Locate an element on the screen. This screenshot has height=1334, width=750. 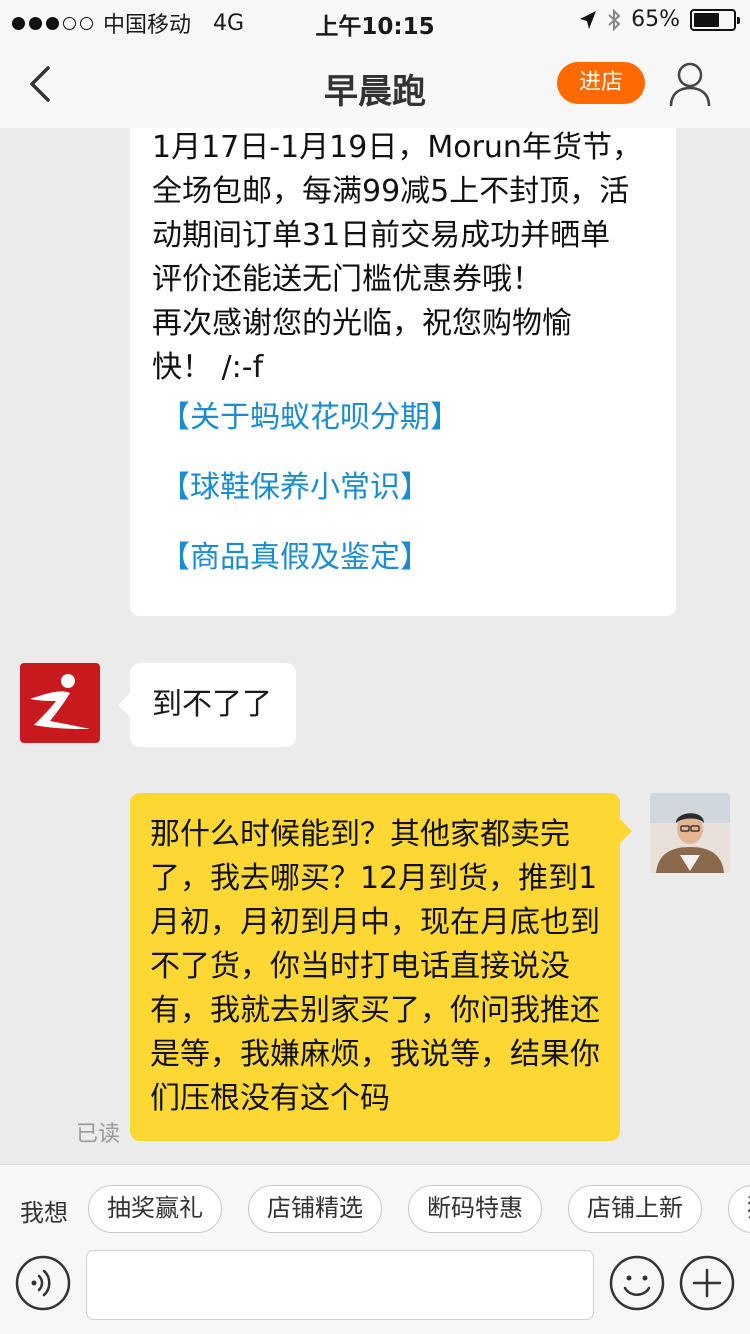
quick-reply-bar: 我想 抽奖赢礼 店铺精选 断码特惠 店铺上新 猜 is located at coordinates (375, 1207).